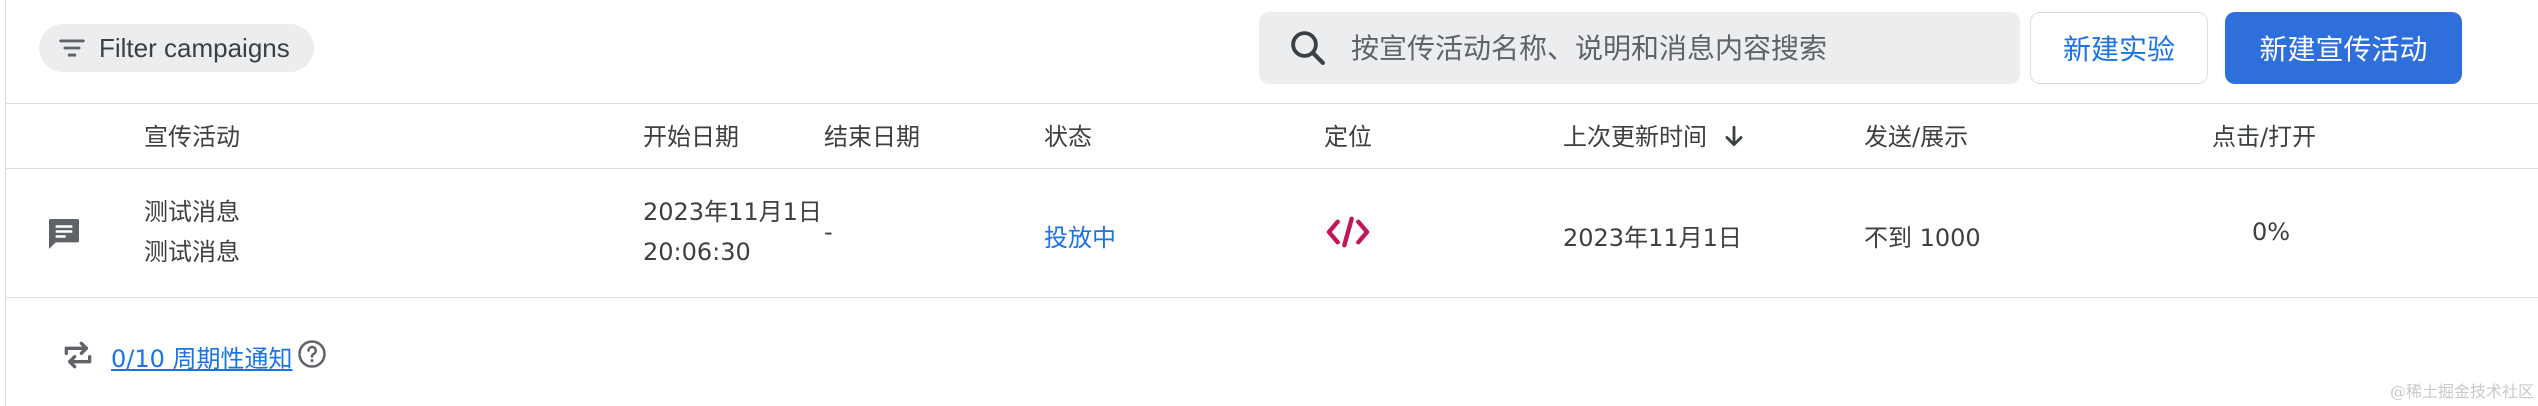 The height and width of the screenshot is (406, 2538). What do you see at coordinates (2119, 48) in the screenshot?
I see `new-experiment-button: 新建实验` at bounding box center [2119, 48].